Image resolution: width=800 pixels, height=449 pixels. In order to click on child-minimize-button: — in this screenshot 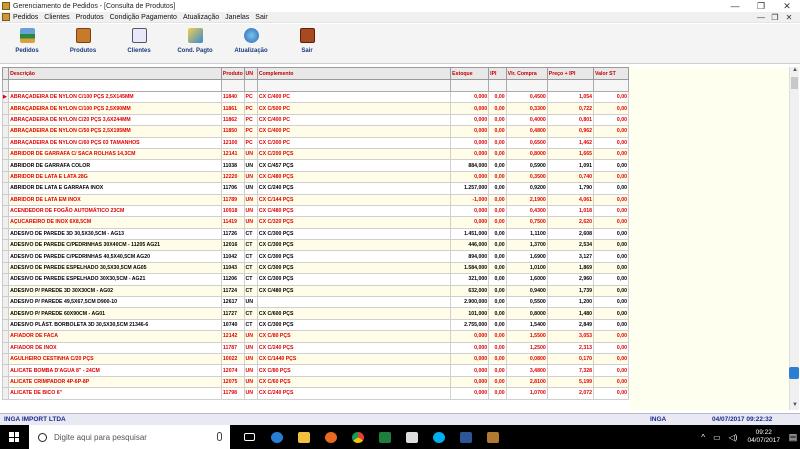, I will do `click(761, 17)`.